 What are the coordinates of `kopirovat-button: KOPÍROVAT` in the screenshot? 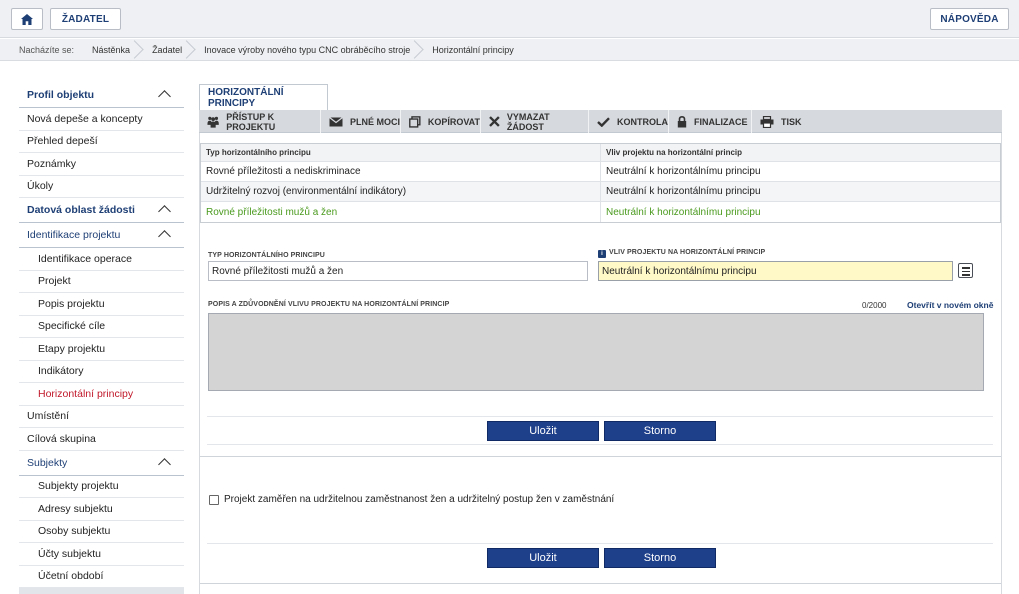 It's located at (441, 121).